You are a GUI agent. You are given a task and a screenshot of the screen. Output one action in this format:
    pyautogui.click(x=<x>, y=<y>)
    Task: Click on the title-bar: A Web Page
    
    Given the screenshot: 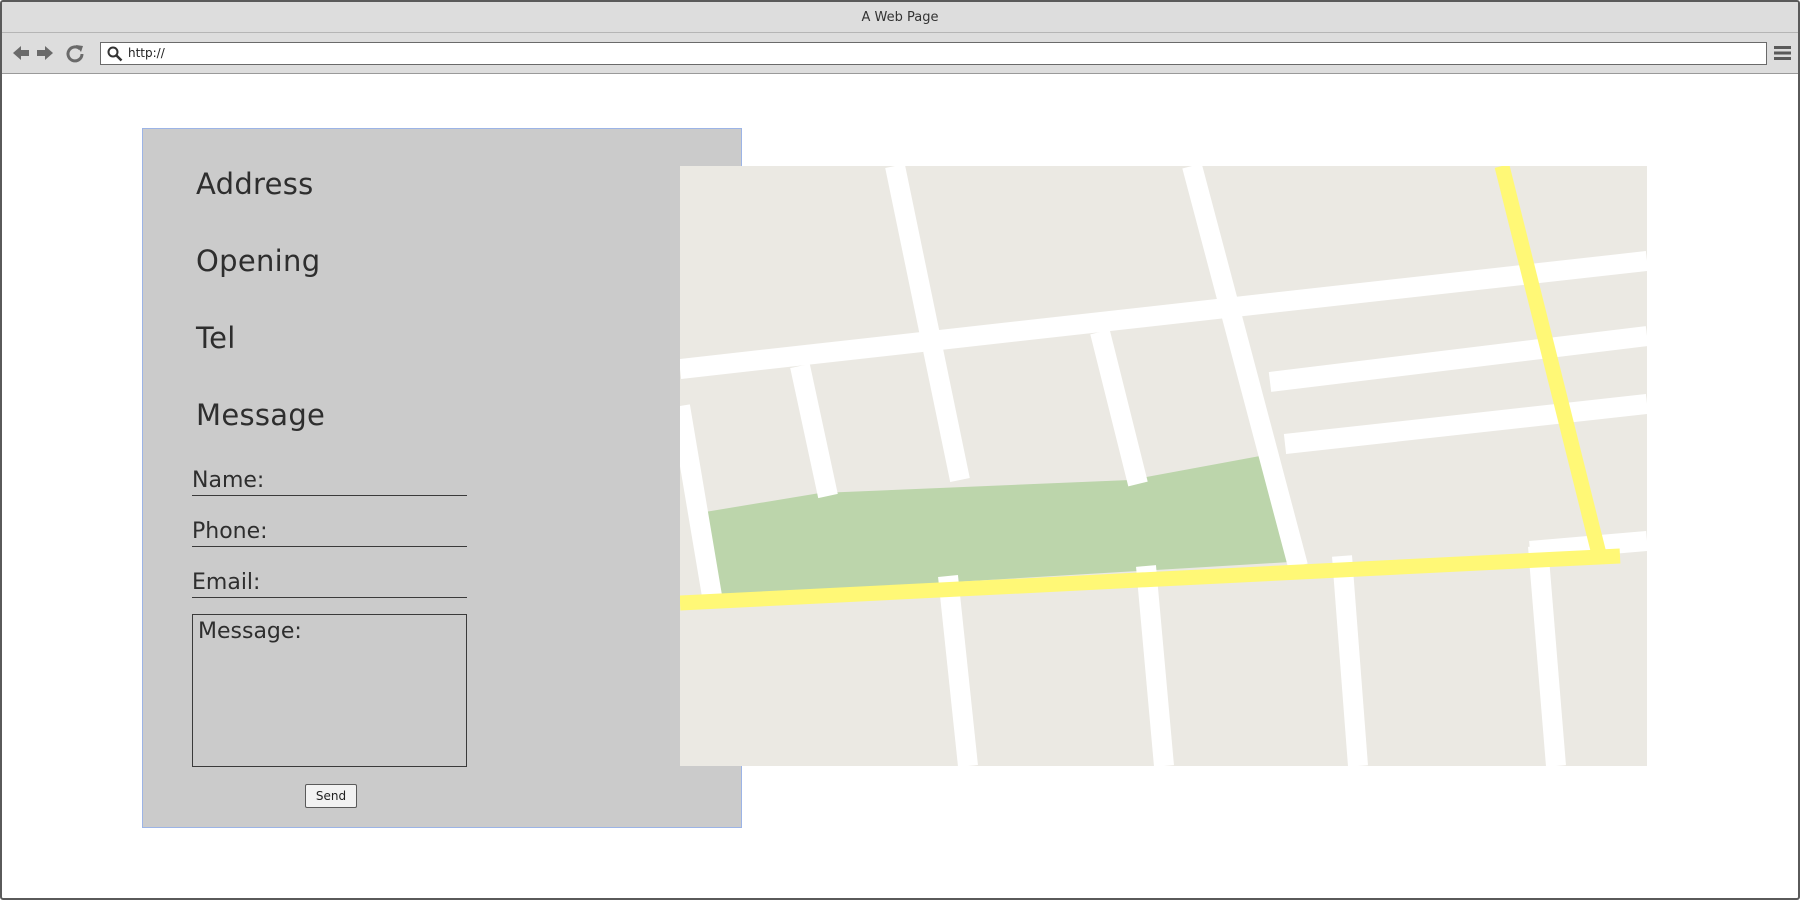 What is the action you would take?
    pyautogui.click(x=900, y=17)
    